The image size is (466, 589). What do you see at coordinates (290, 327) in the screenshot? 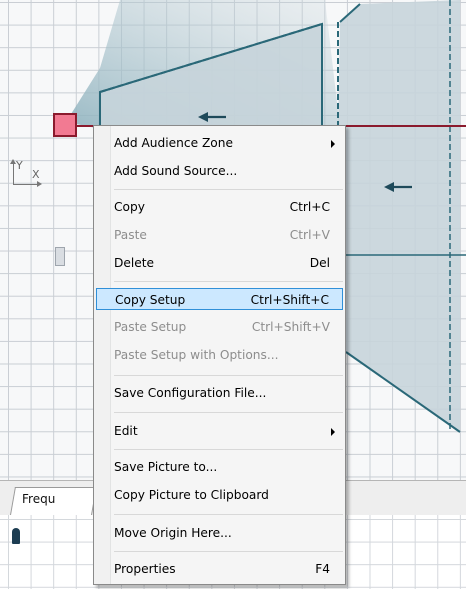
I see `menu-item-shortcut: Ctrl+Shift+V` at bounding box center [290, 327].